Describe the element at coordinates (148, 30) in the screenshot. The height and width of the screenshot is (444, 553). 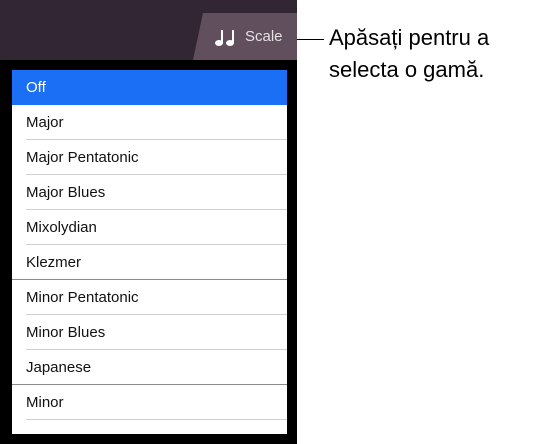
I see `top-bar: Scale` at that location.